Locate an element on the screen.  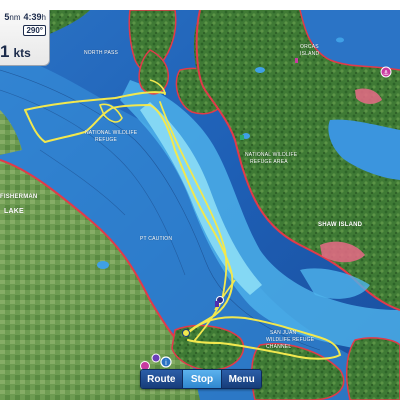
label-national-wildlife-2: NATIONAL WILDLIFE is located at coordinates (271, 155).